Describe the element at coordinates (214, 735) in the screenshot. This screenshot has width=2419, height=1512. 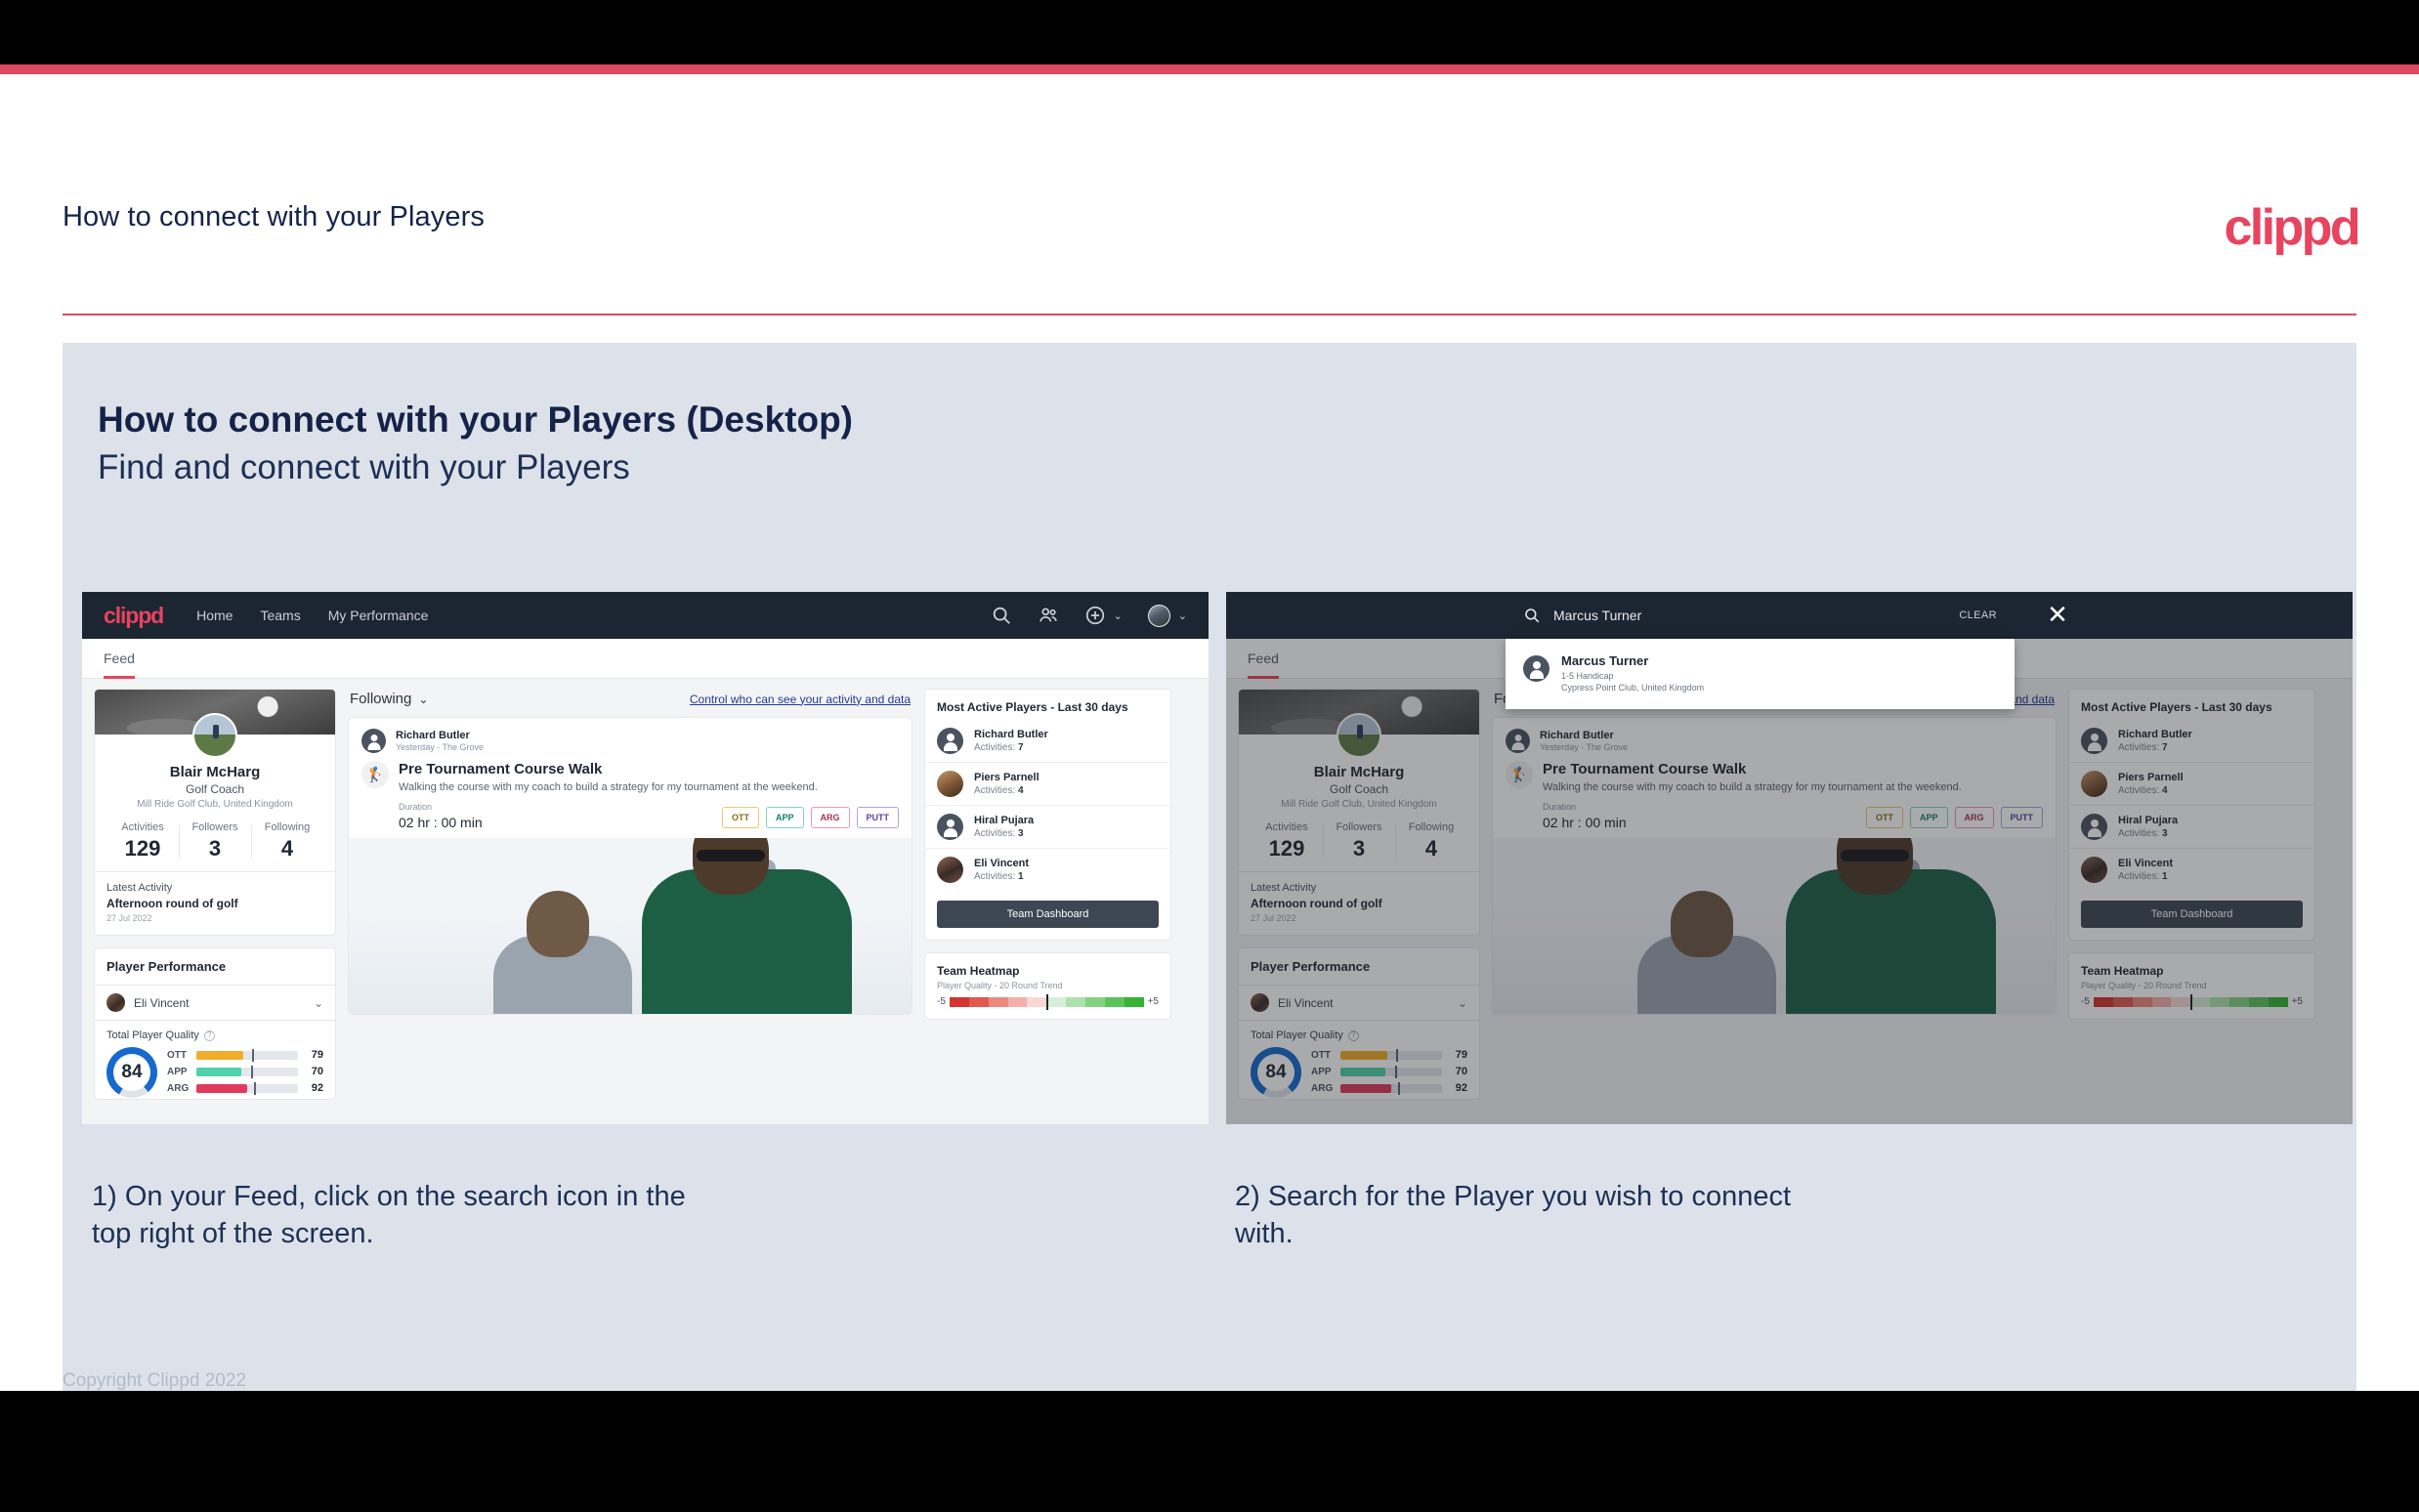
I see `profile-avatar` at that location.